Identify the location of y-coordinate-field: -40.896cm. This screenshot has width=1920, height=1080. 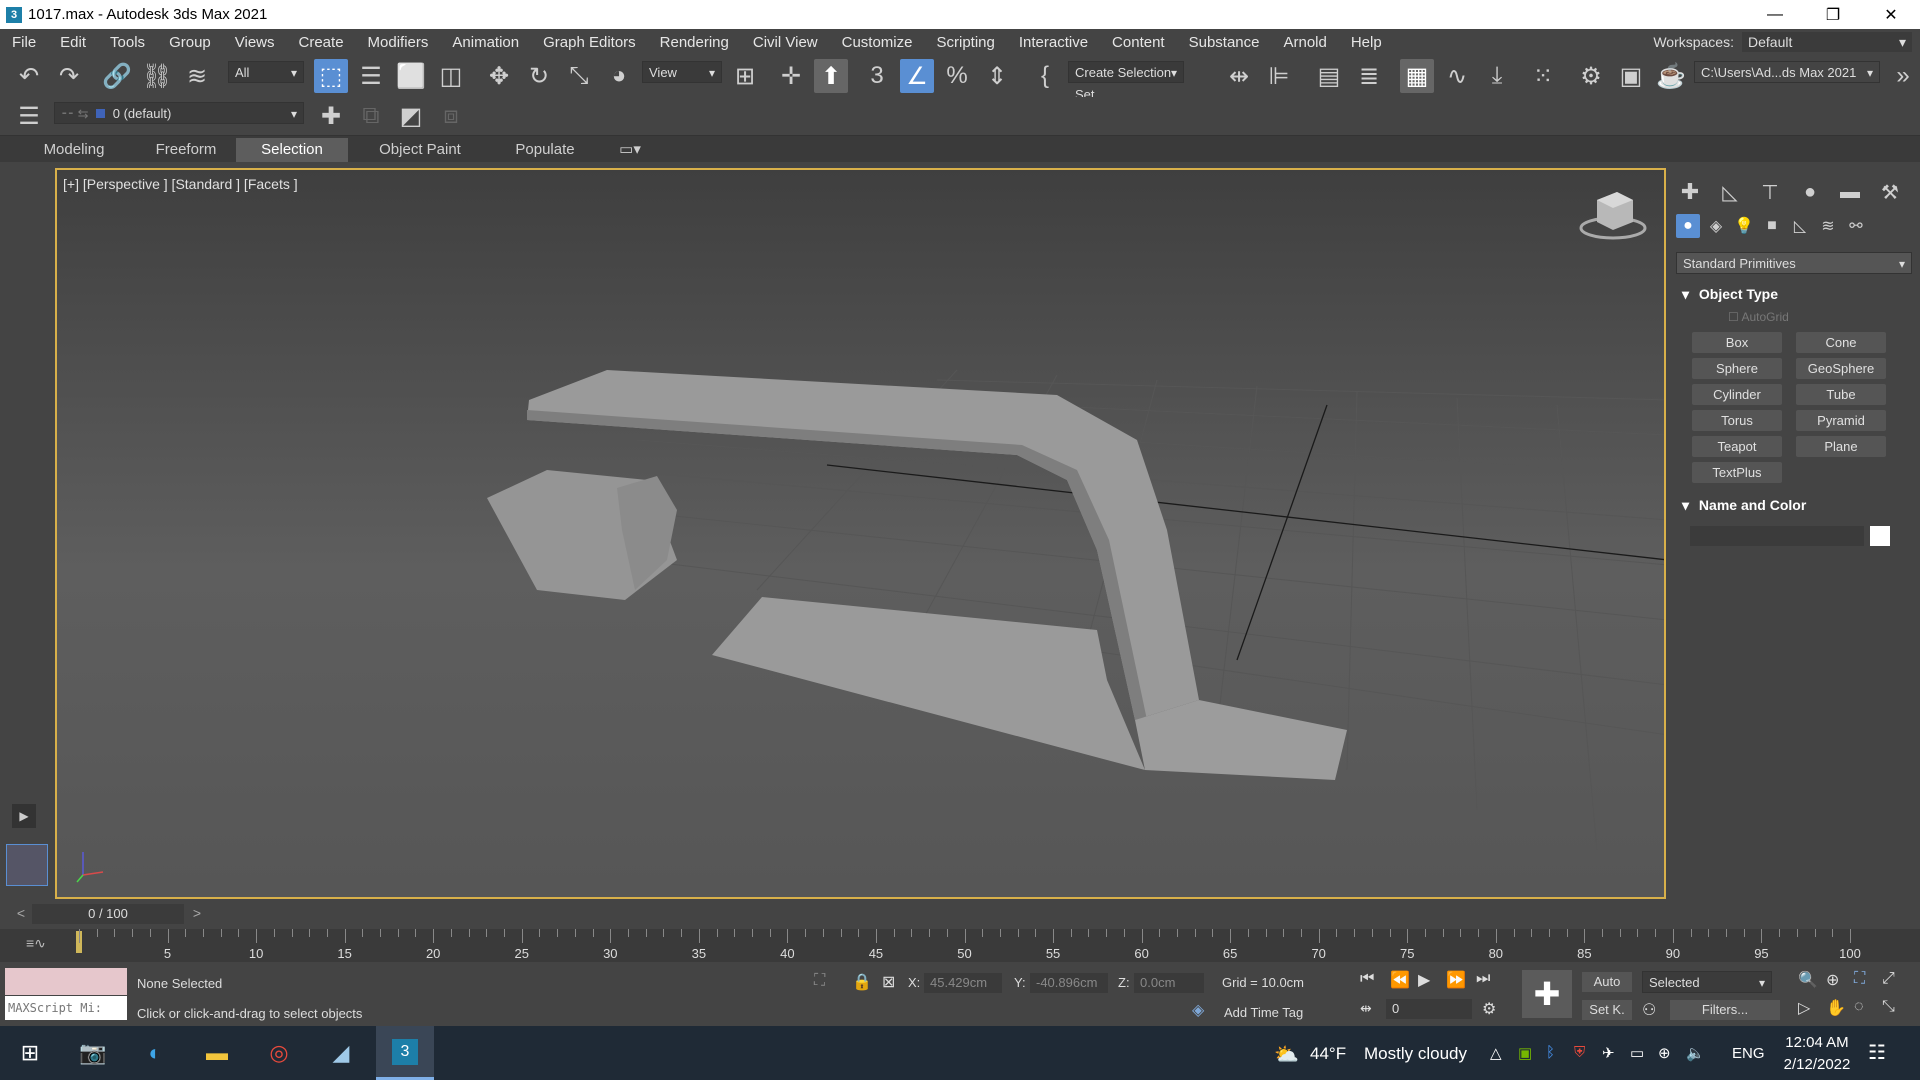
(1069, 983).